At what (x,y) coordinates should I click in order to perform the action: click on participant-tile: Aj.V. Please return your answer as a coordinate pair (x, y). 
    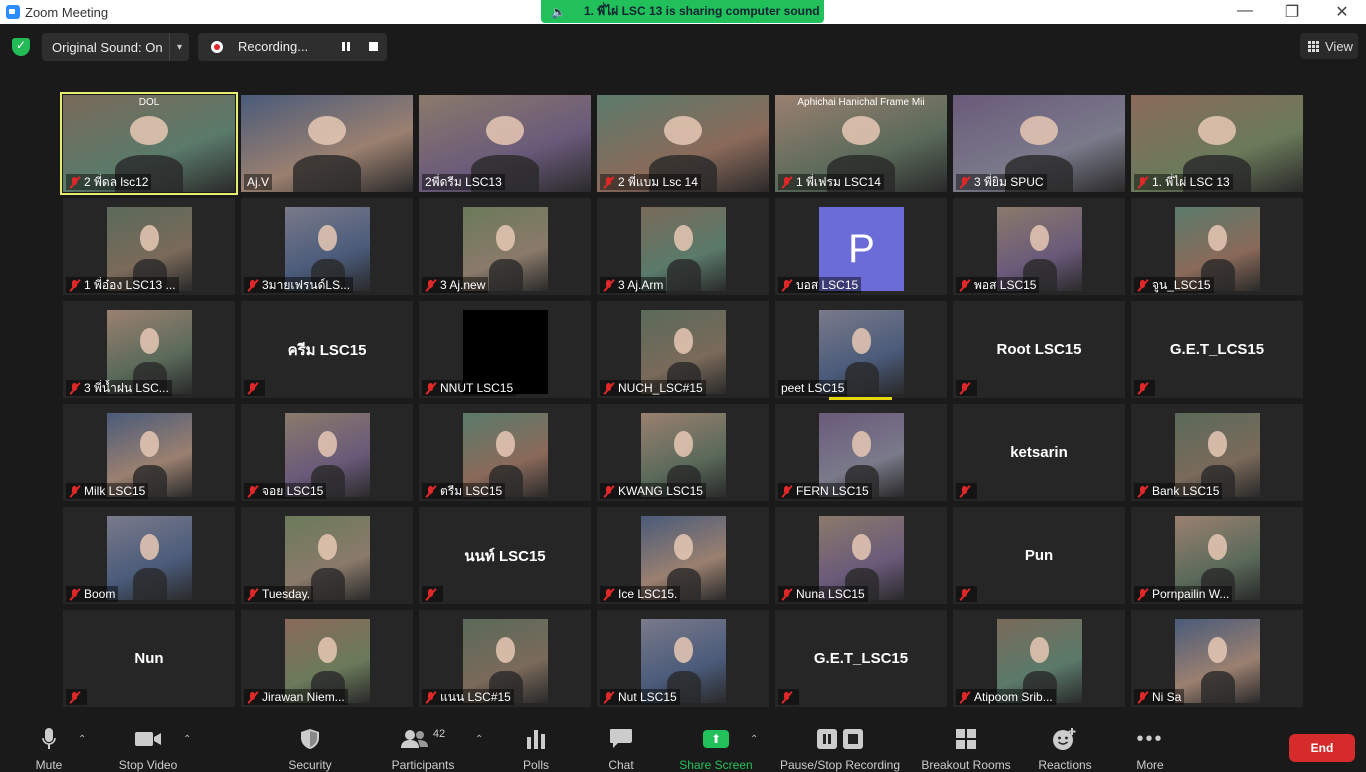
    Looking at the image, I should click on (327, 143).